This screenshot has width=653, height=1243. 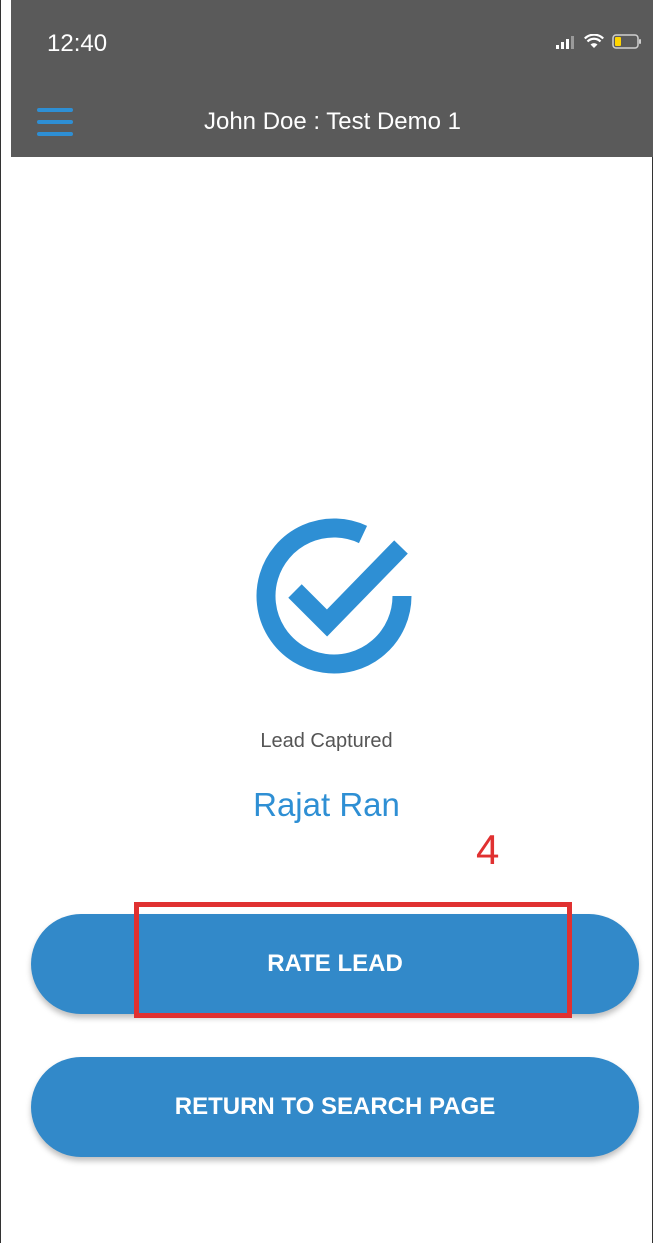 I want to click on signal-icon, so click(x=565, y=42).